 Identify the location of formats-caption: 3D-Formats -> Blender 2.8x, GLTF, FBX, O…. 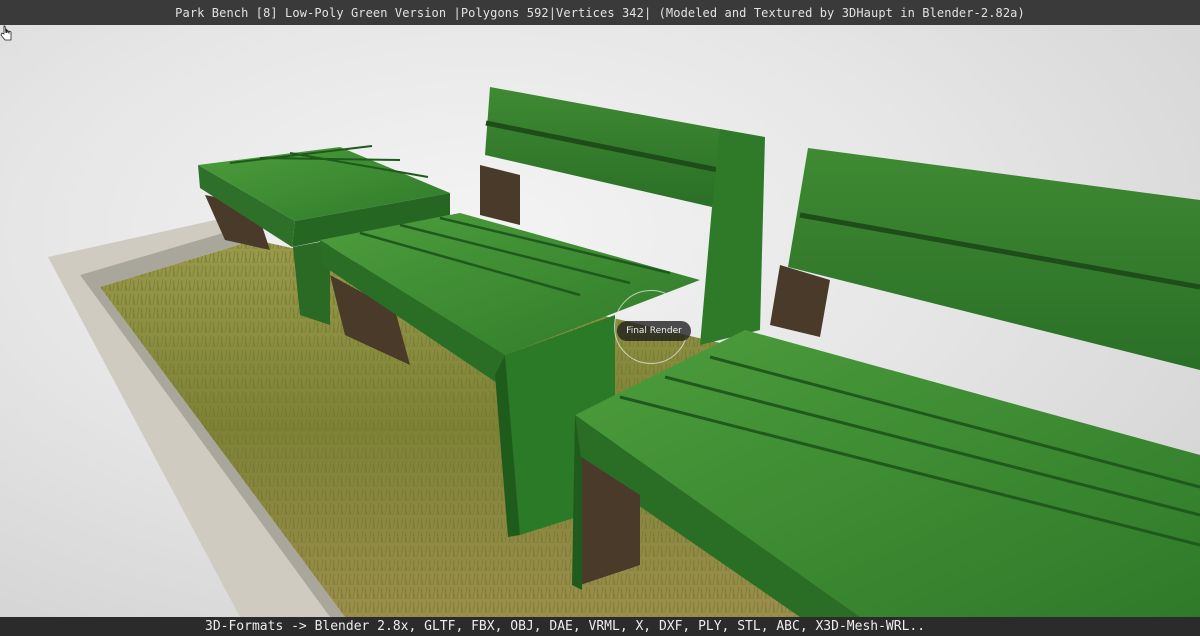
(600, 626).